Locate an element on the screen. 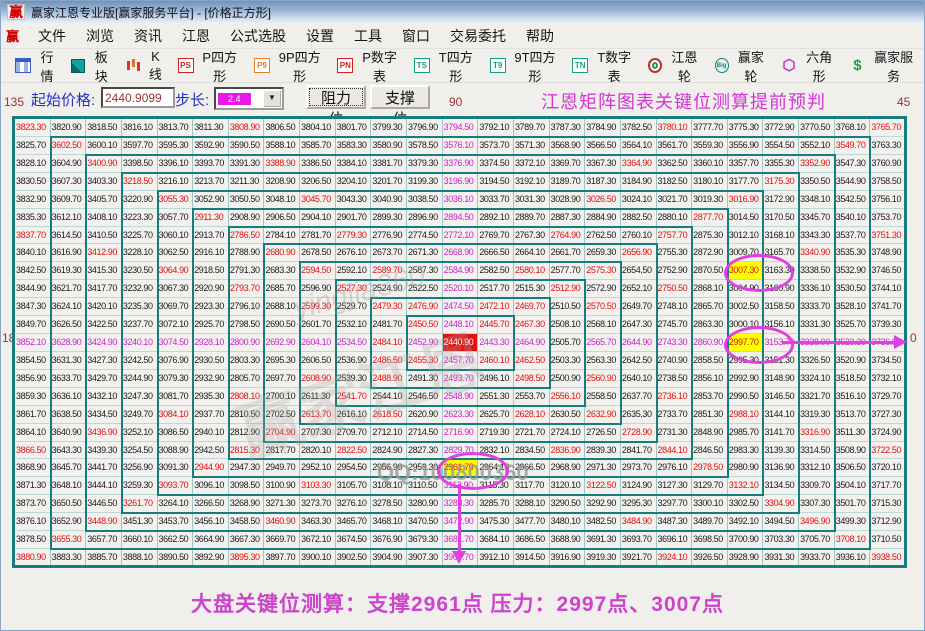  toolbar-button-6: TS T四方形 is located at coordinates (446, 66).